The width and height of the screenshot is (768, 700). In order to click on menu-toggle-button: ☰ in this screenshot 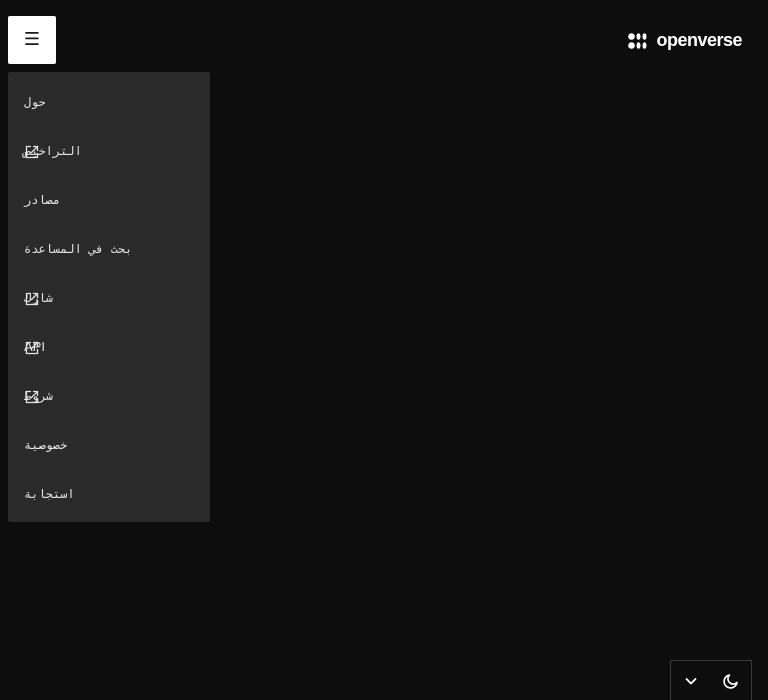, I will do `click(32, 40)`.